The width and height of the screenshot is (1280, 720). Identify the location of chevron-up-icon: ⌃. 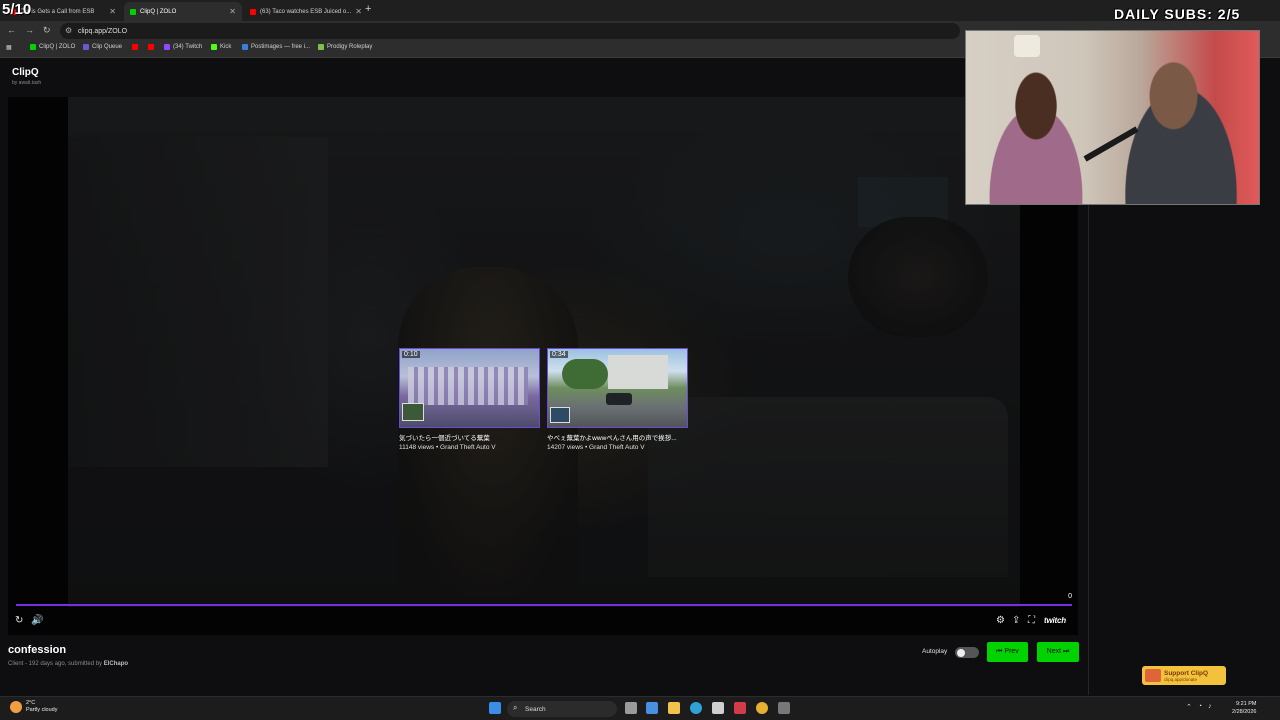
(1189, 707).